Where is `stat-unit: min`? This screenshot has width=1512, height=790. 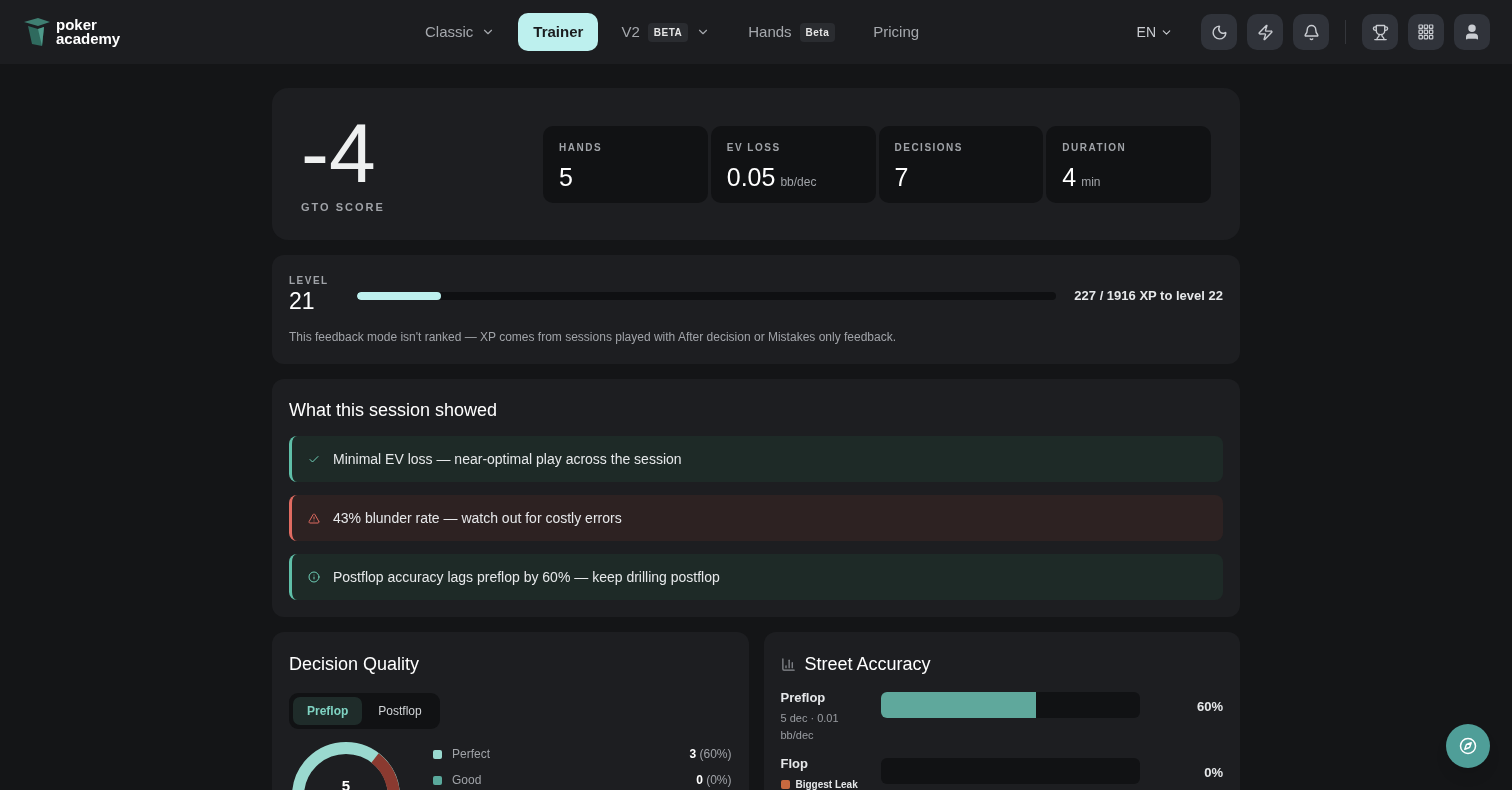
stat-unit: min is located at coordinates (1091, 182).